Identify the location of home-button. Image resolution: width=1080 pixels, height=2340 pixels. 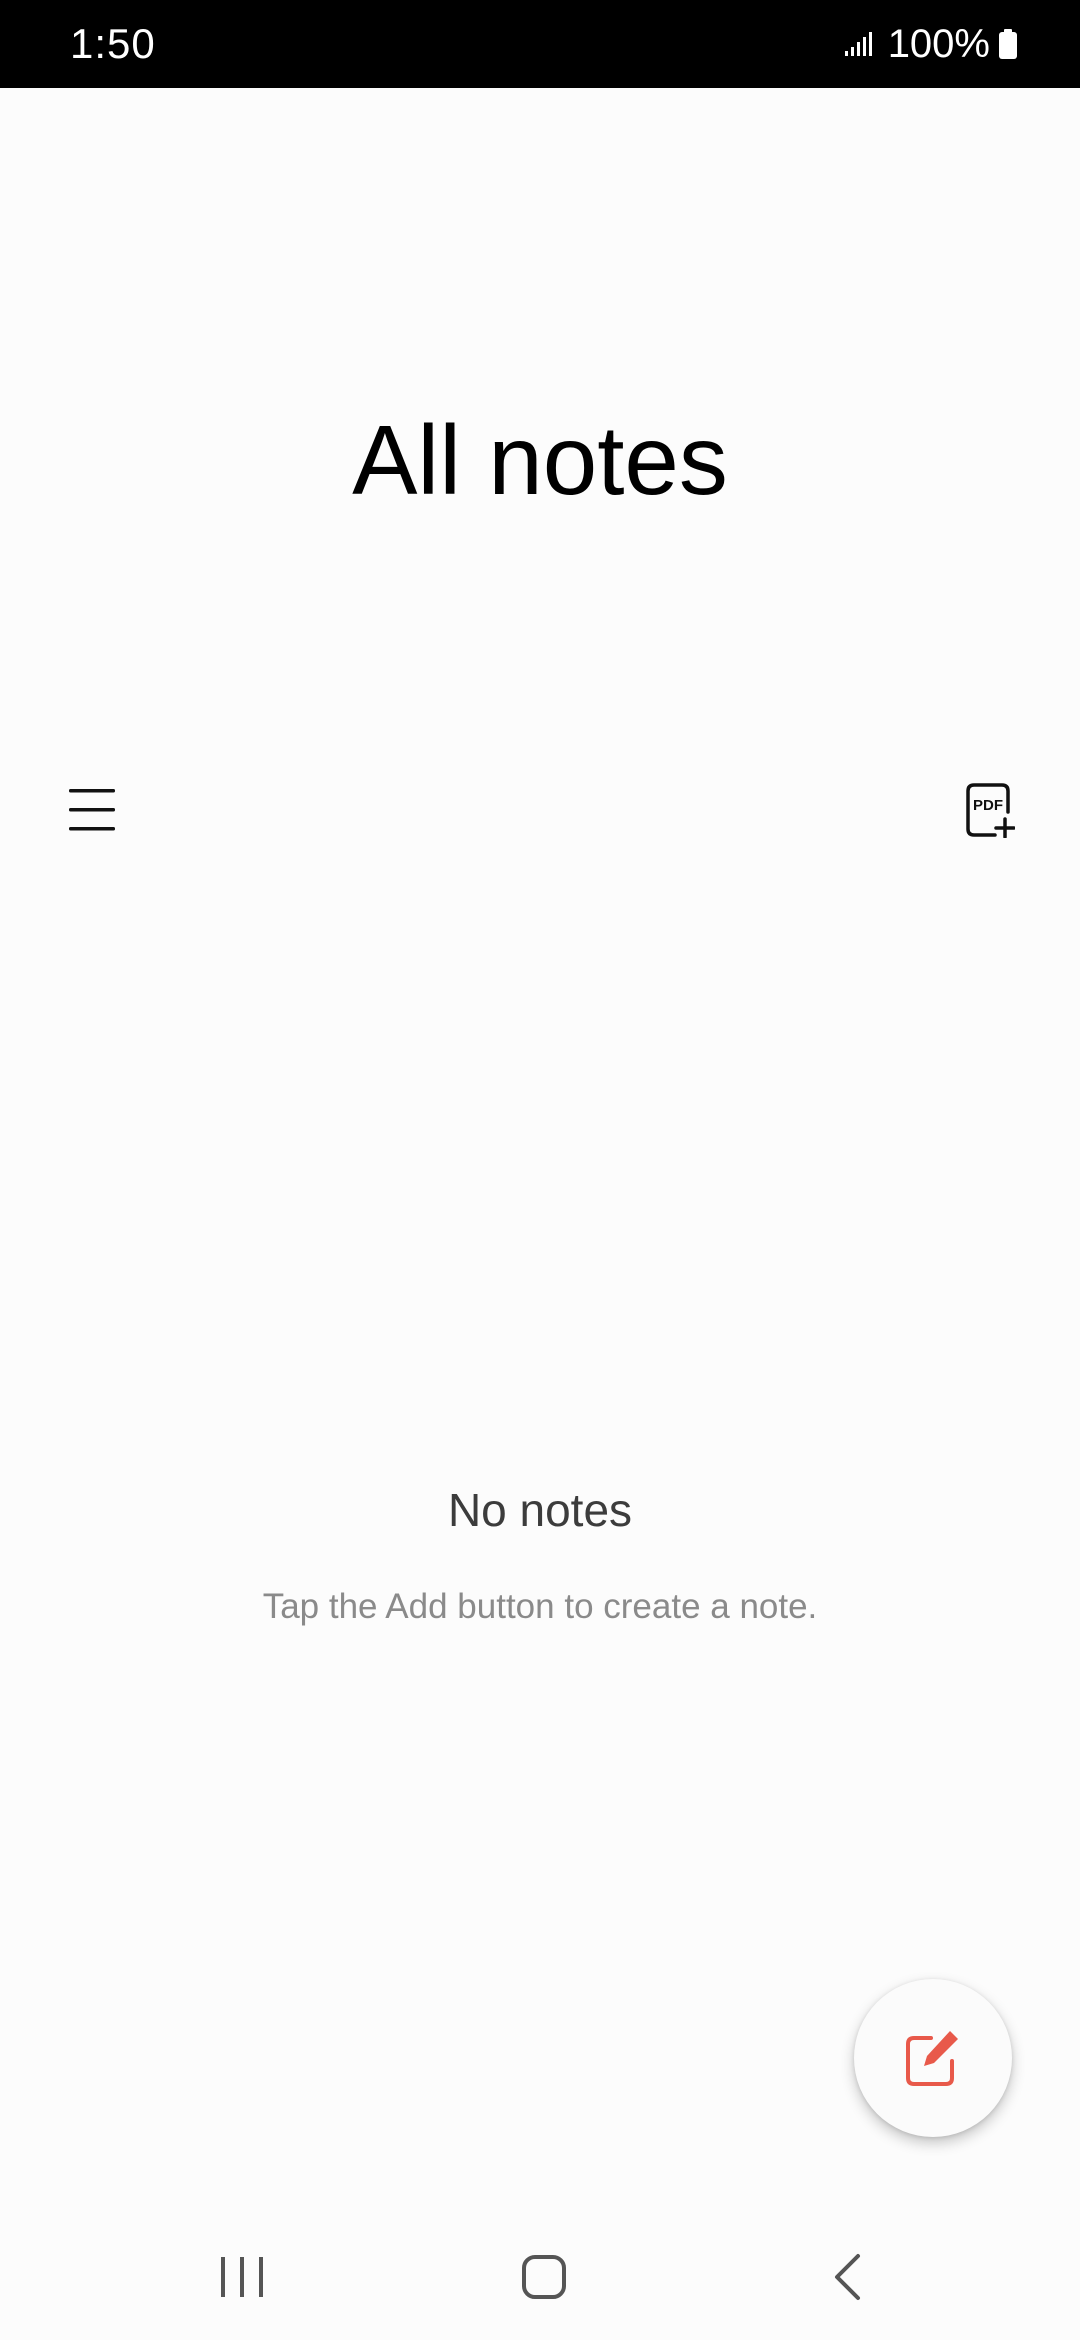
(544, 2277).